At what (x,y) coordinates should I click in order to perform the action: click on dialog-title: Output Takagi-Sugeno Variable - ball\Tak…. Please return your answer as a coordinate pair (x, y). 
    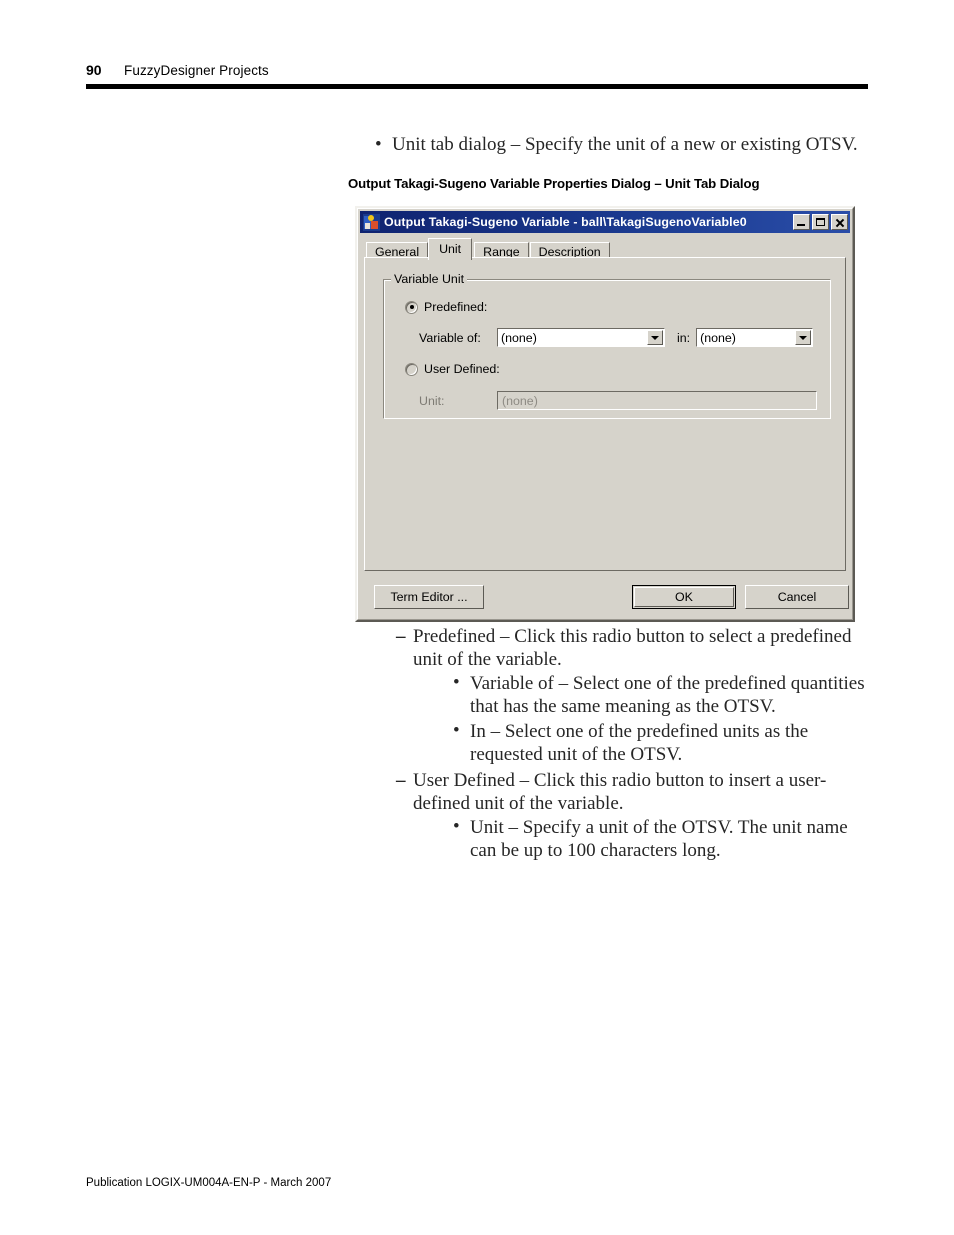
    Looking at the image, I should click on (565, 222).